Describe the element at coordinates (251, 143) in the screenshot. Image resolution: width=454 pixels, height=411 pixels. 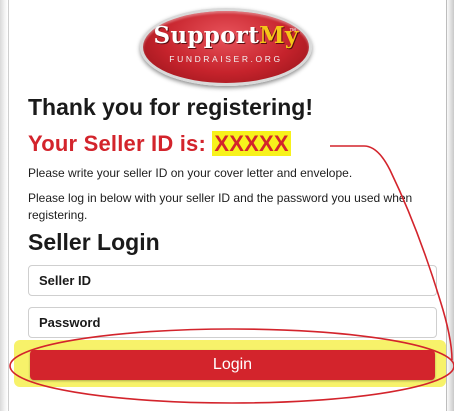
I see `seller-id-value: XXXXX` at that location.